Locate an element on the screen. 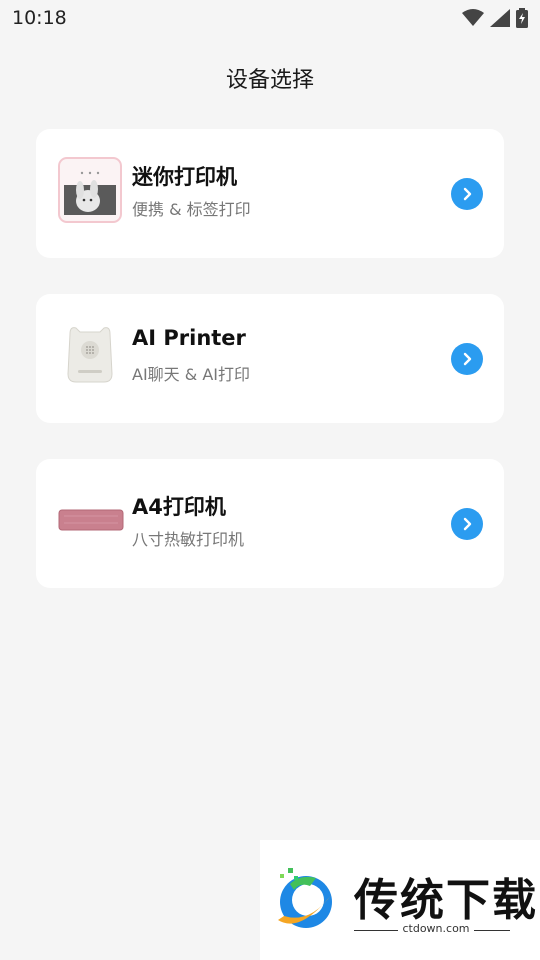 The height and width of the screenshot is (960, 540). device-title: 迷你打印机 is located at coordinates (184, 177).